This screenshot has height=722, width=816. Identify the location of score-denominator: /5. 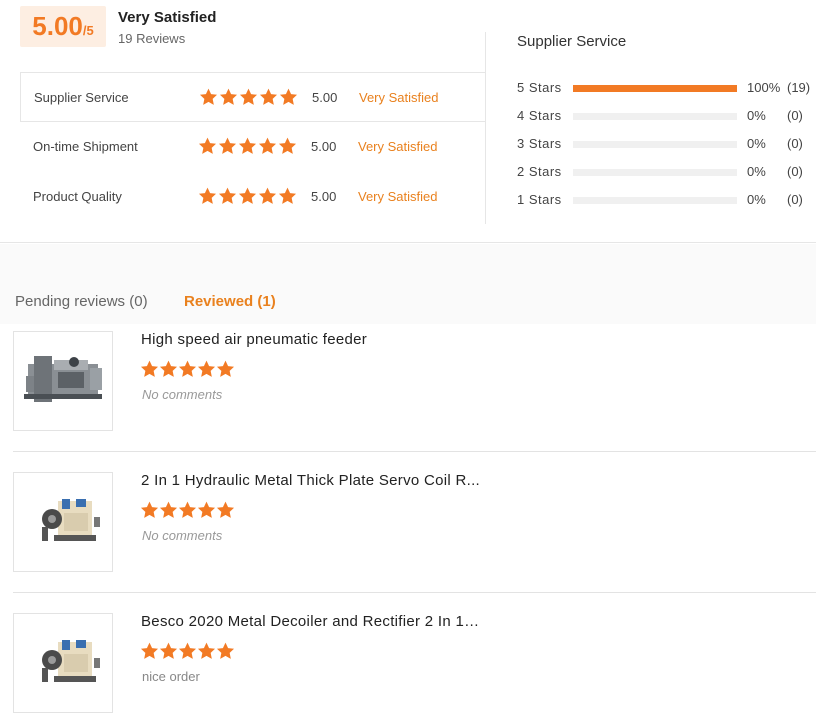
(88, 30).